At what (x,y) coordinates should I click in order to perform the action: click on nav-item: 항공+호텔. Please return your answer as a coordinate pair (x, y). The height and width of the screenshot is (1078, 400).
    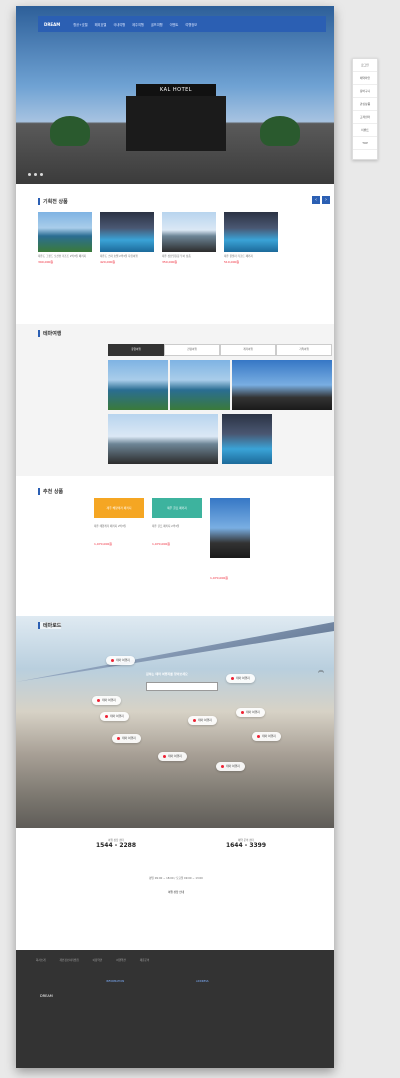
    Looking at the image, I should click on (80, 24).